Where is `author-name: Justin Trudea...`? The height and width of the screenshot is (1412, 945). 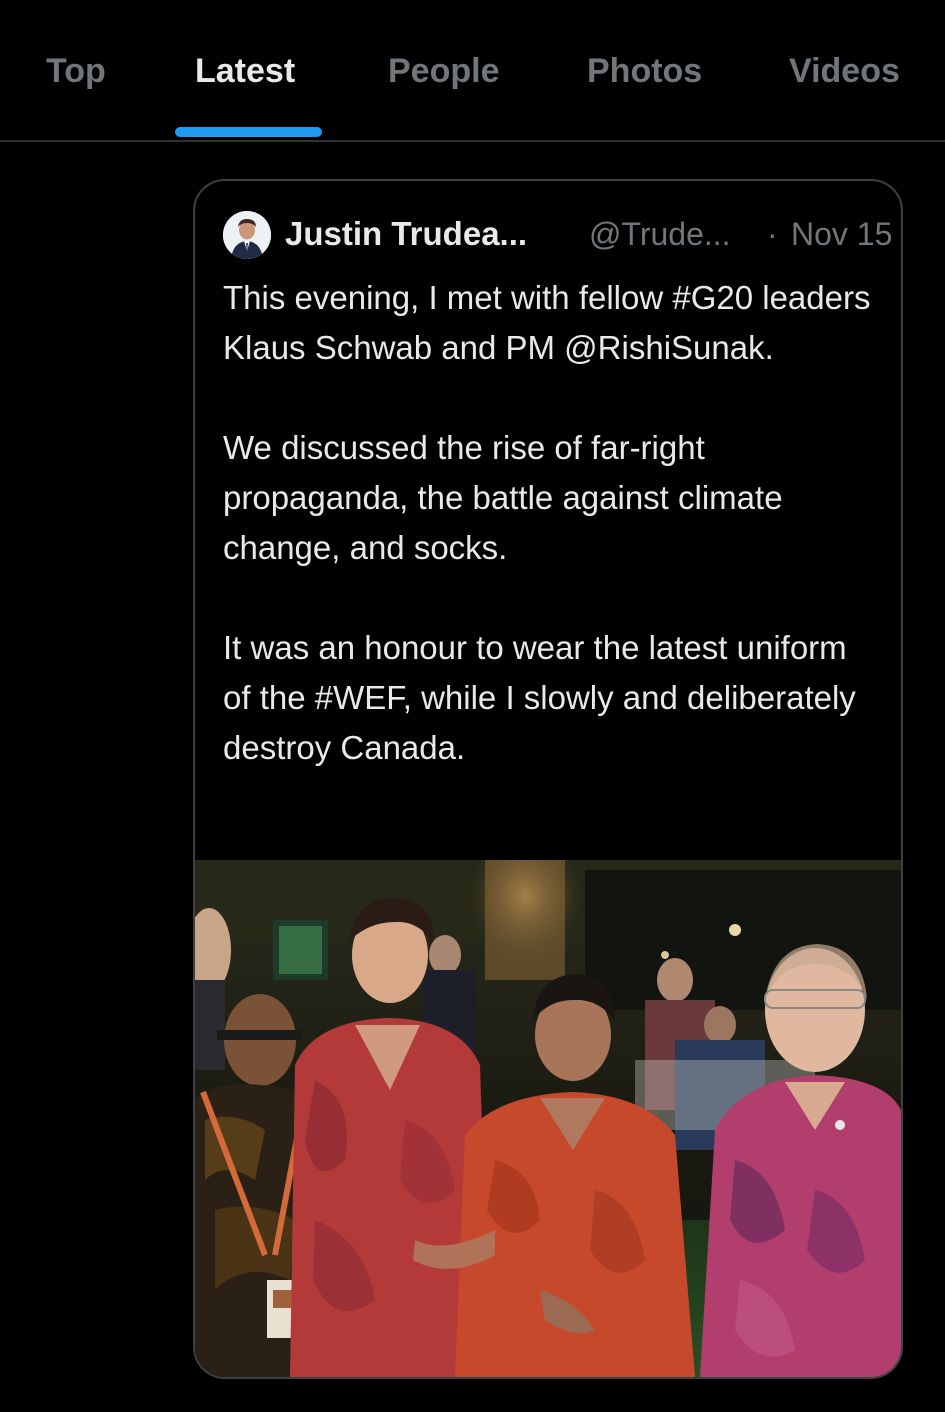 author-name: Justin Trudea... is located at coordinates (406, 234).